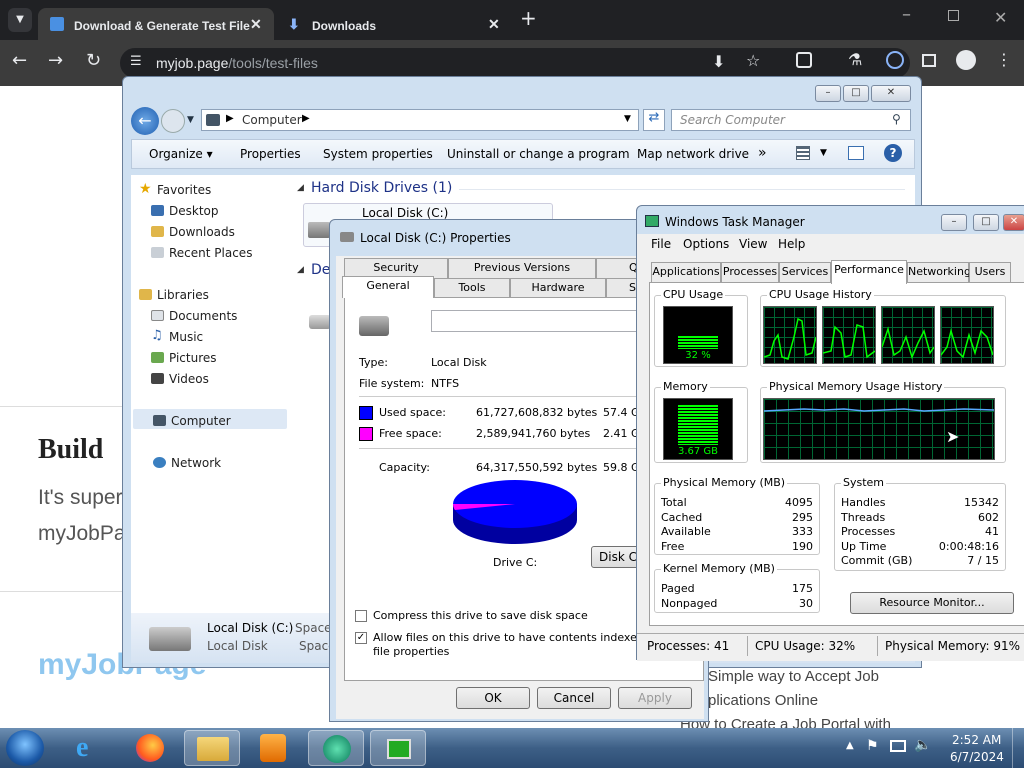 The image size is (1024, 768). Describe the element at coordinates (272, 120) in the screenshot. I see `breadcrumb: Computer` at that location.